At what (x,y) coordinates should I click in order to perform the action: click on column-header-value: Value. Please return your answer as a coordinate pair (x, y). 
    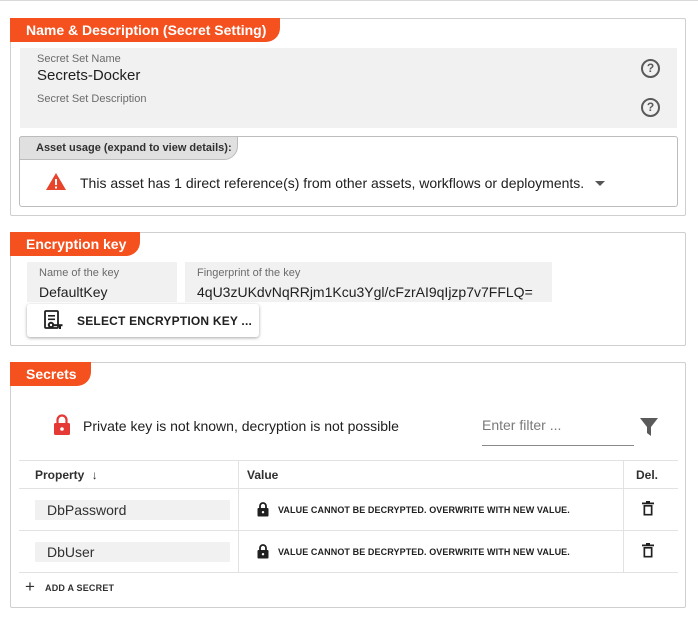
    Looking at the image, I should click on (263, 475).